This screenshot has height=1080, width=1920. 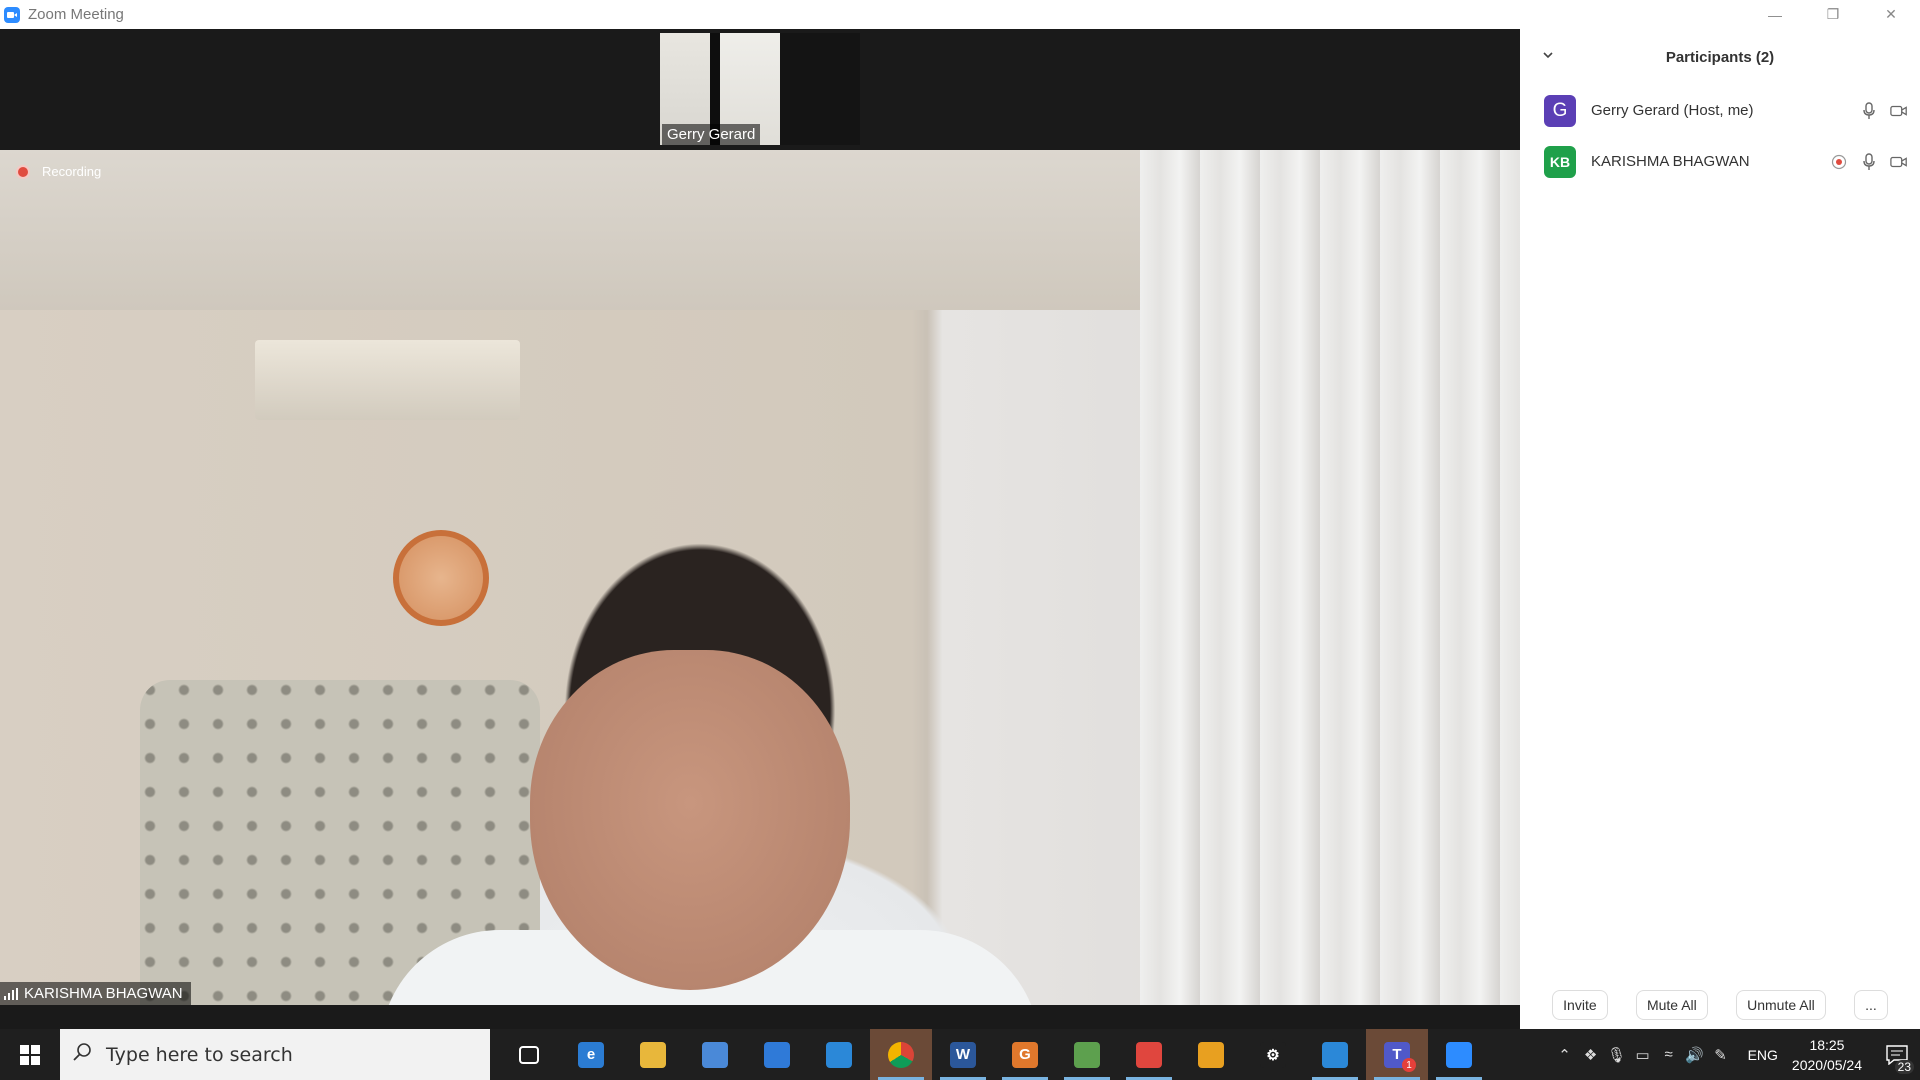 I want to click on close-button: ✕, so click(x=1891, y=14).